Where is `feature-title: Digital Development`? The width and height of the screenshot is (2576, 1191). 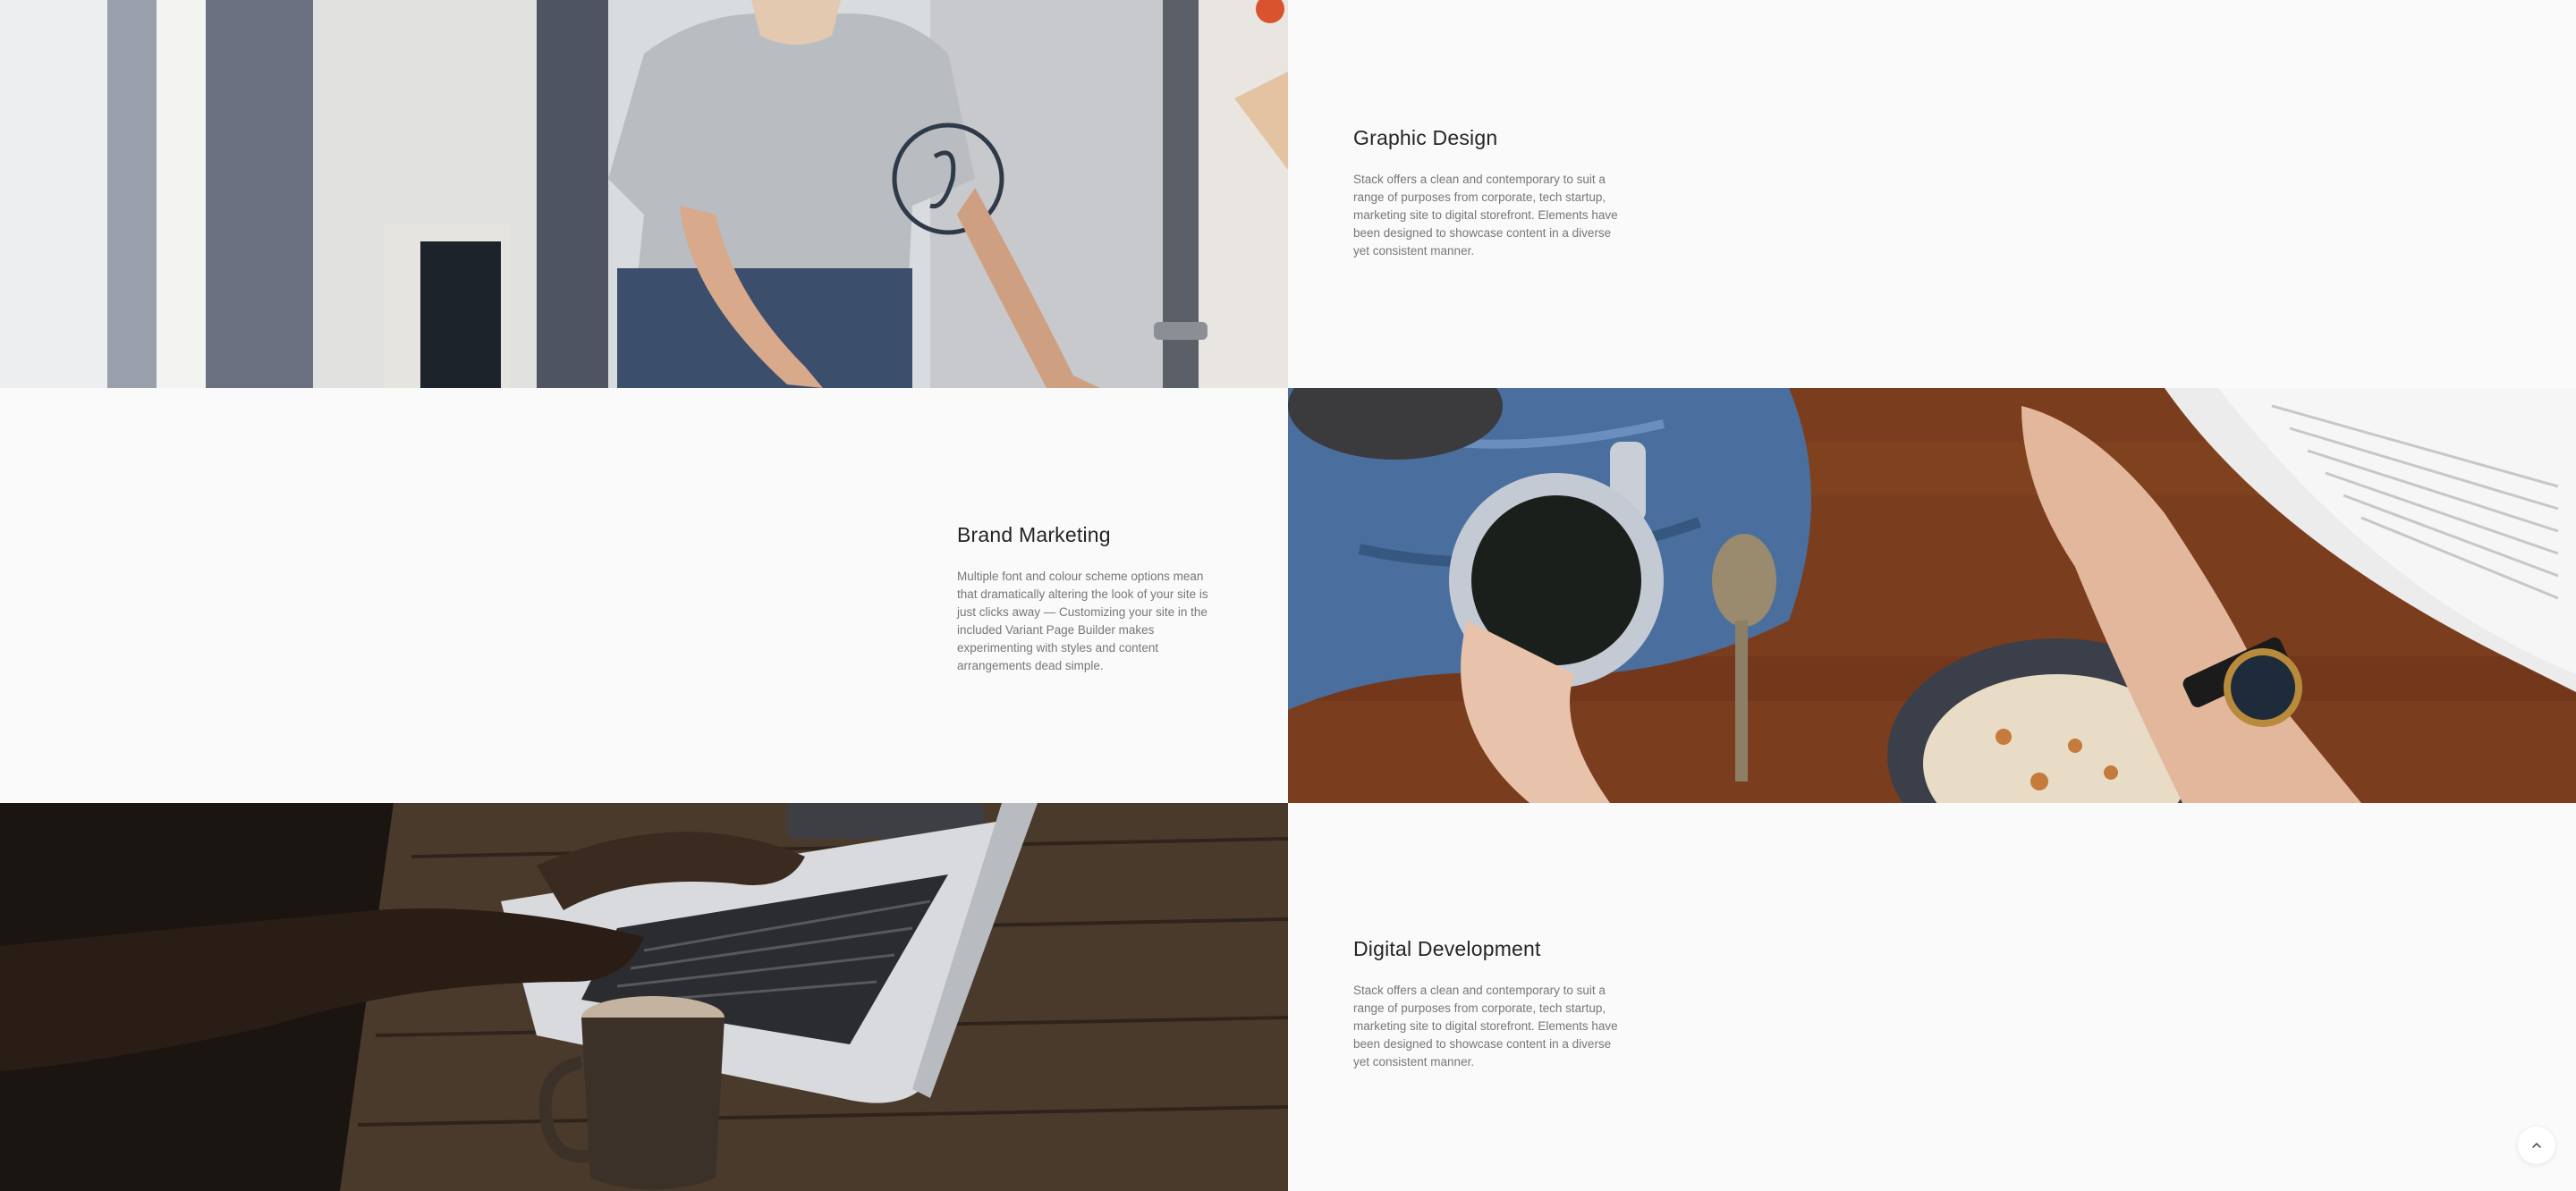
feature-title: Digital Development is located at coordinates (1447, 948).